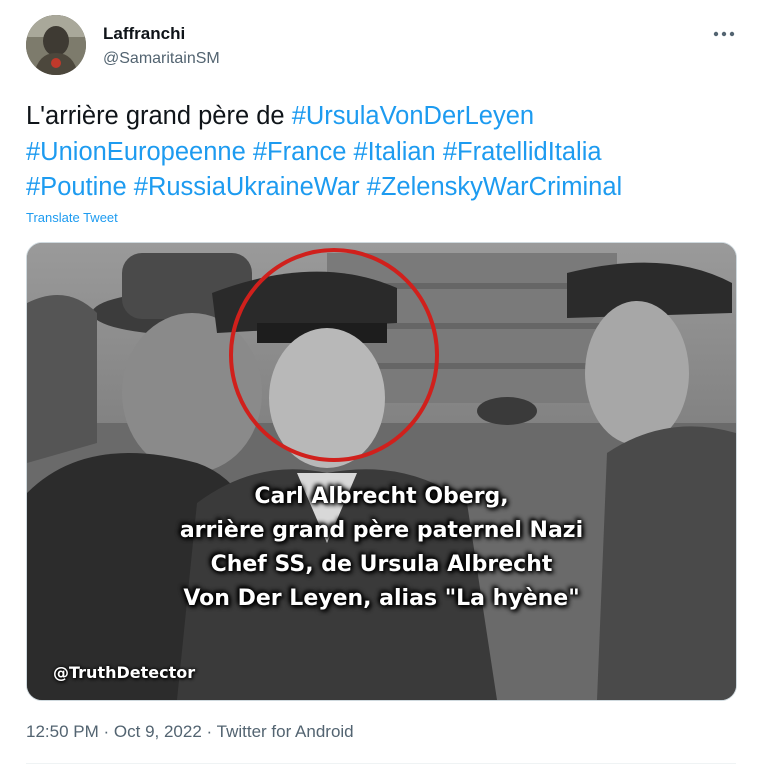  I want to click on hashtag-link: #Italian, so click(395, 152).